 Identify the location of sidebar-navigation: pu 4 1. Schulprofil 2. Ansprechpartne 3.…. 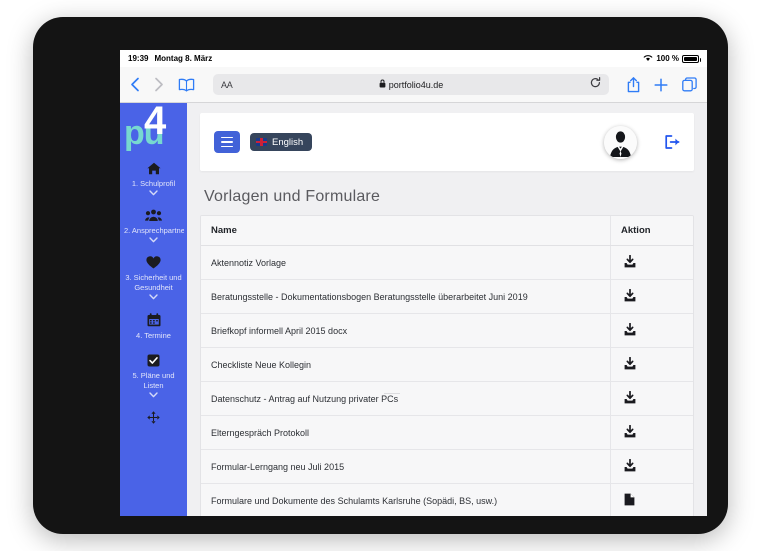
(153, 309).